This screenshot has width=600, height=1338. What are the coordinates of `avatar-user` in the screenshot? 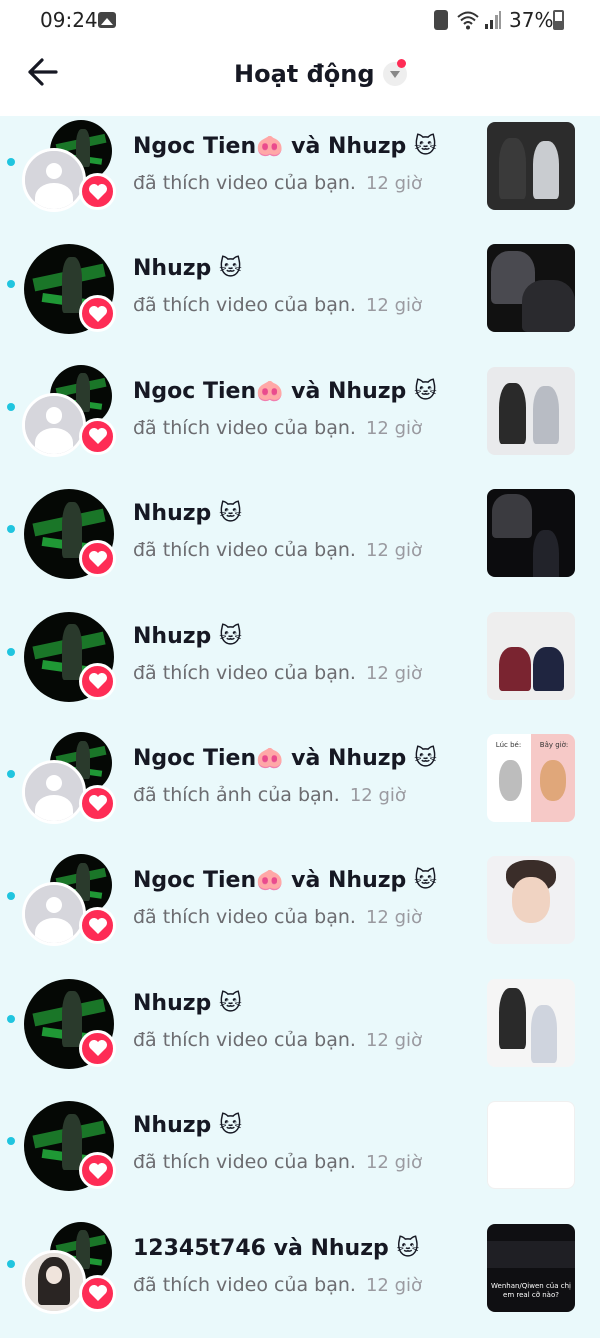 It's located at (54, 1281).